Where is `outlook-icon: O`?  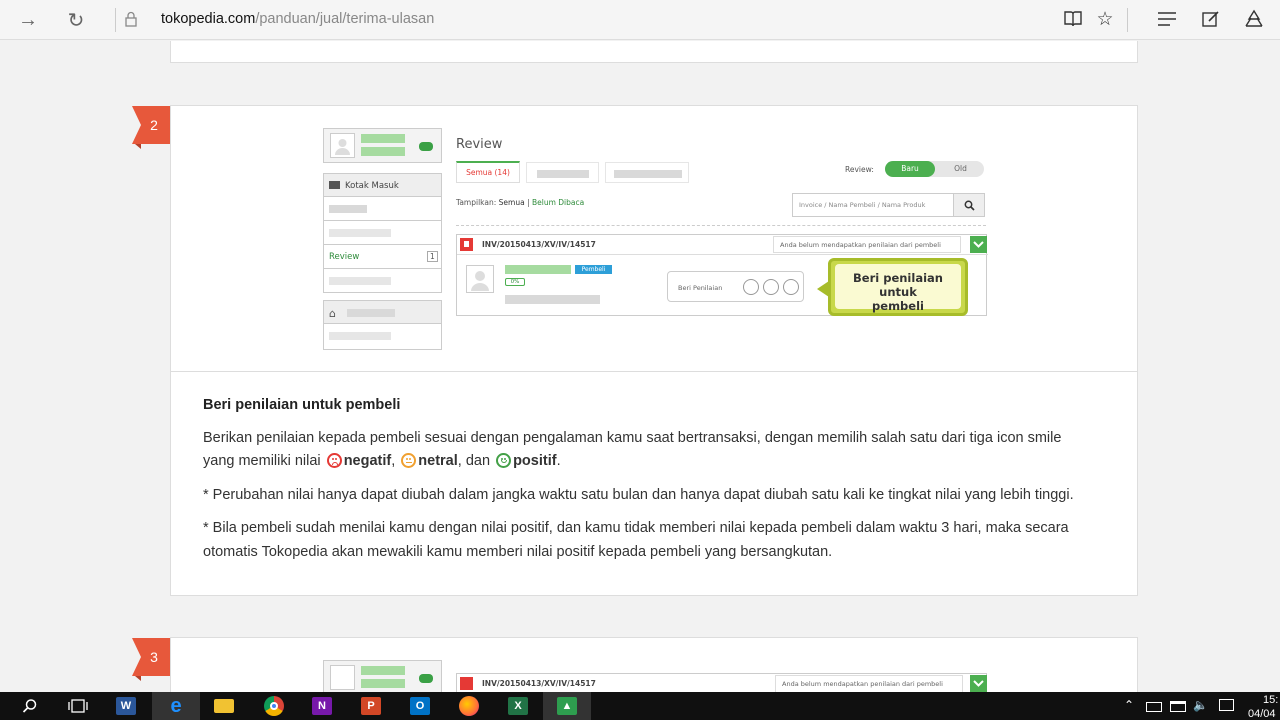 outlook-icon: O is located at coordinates (420, 706).